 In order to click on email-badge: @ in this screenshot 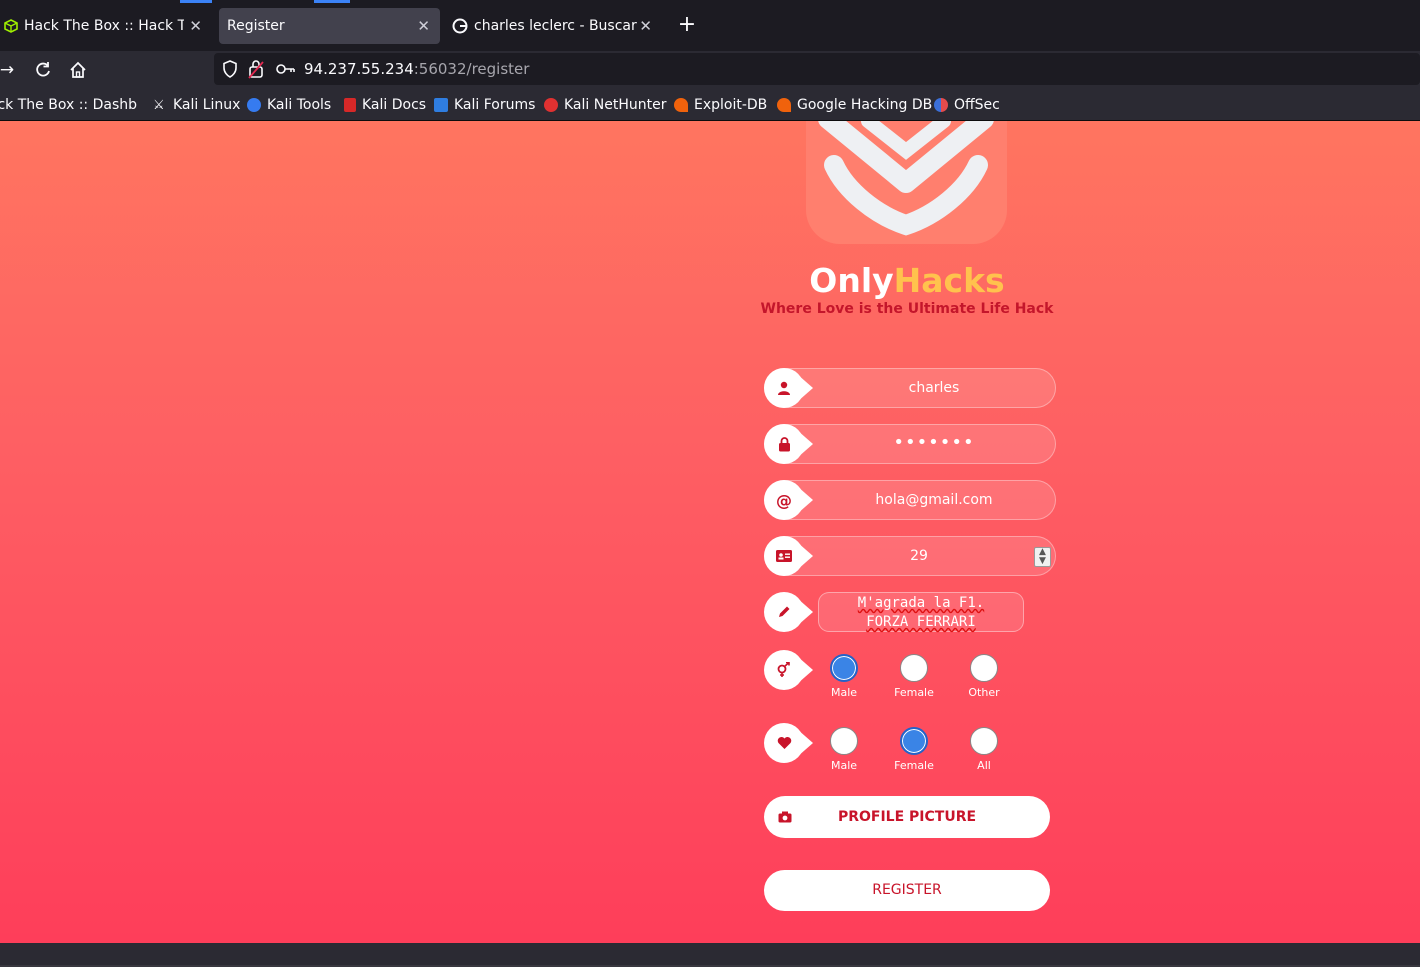, I will do `click(788, 500)`.